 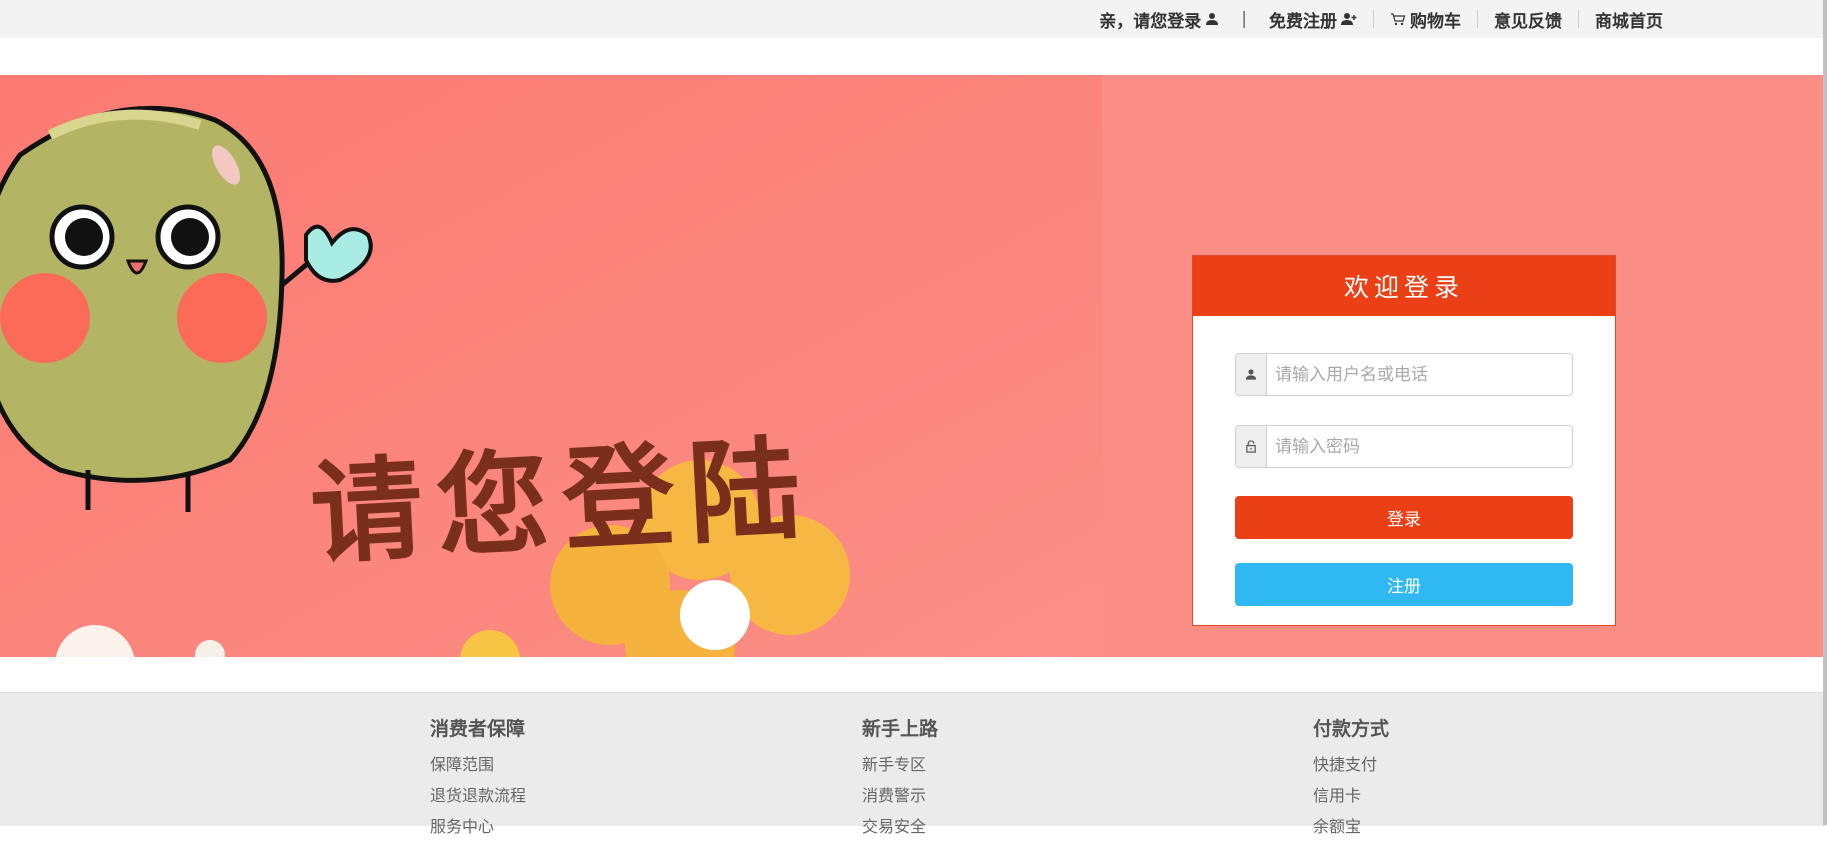 I want to click on scrollbar, so click(x=1825, y=412).